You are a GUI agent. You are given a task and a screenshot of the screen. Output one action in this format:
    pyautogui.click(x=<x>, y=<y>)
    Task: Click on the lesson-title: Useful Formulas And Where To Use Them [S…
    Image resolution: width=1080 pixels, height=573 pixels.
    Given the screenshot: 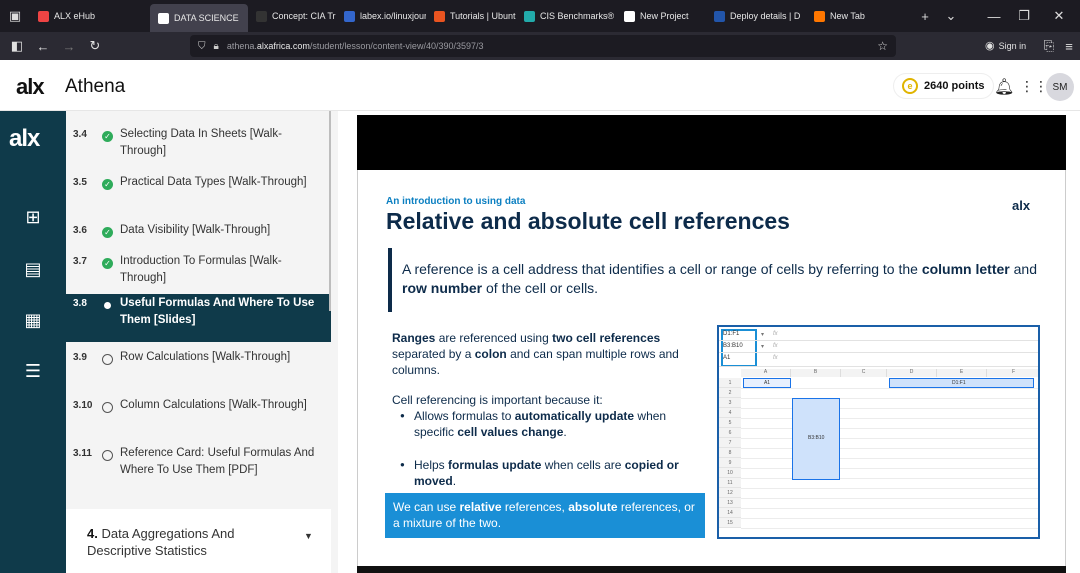 What is the action you would take?
    pyautogui.click(x=217, y=311)
    